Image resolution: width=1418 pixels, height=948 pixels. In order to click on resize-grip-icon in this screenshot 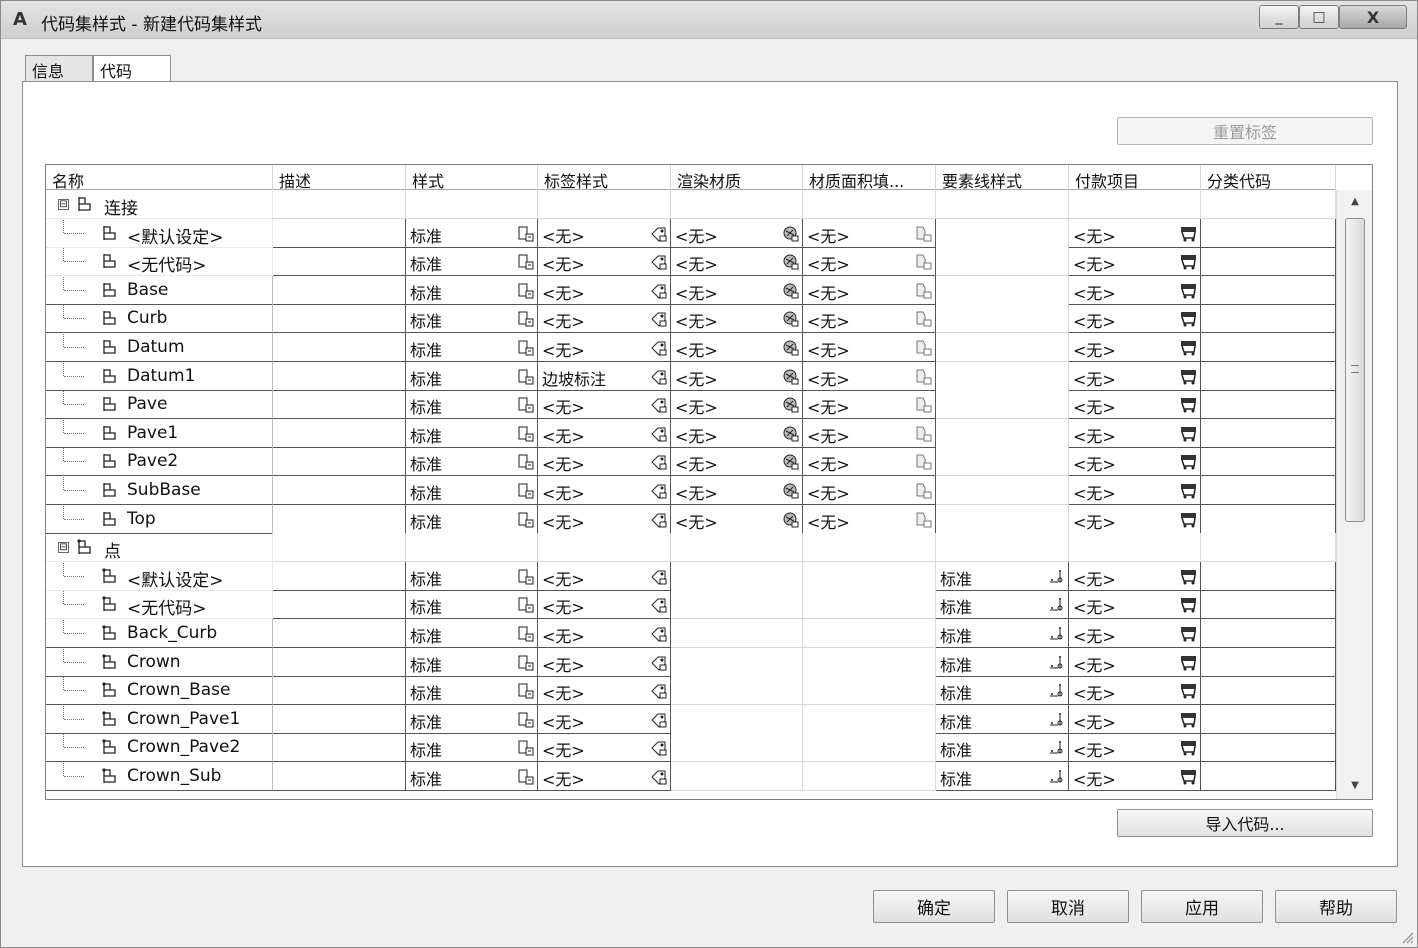, I will do `click(1407, 937)`.